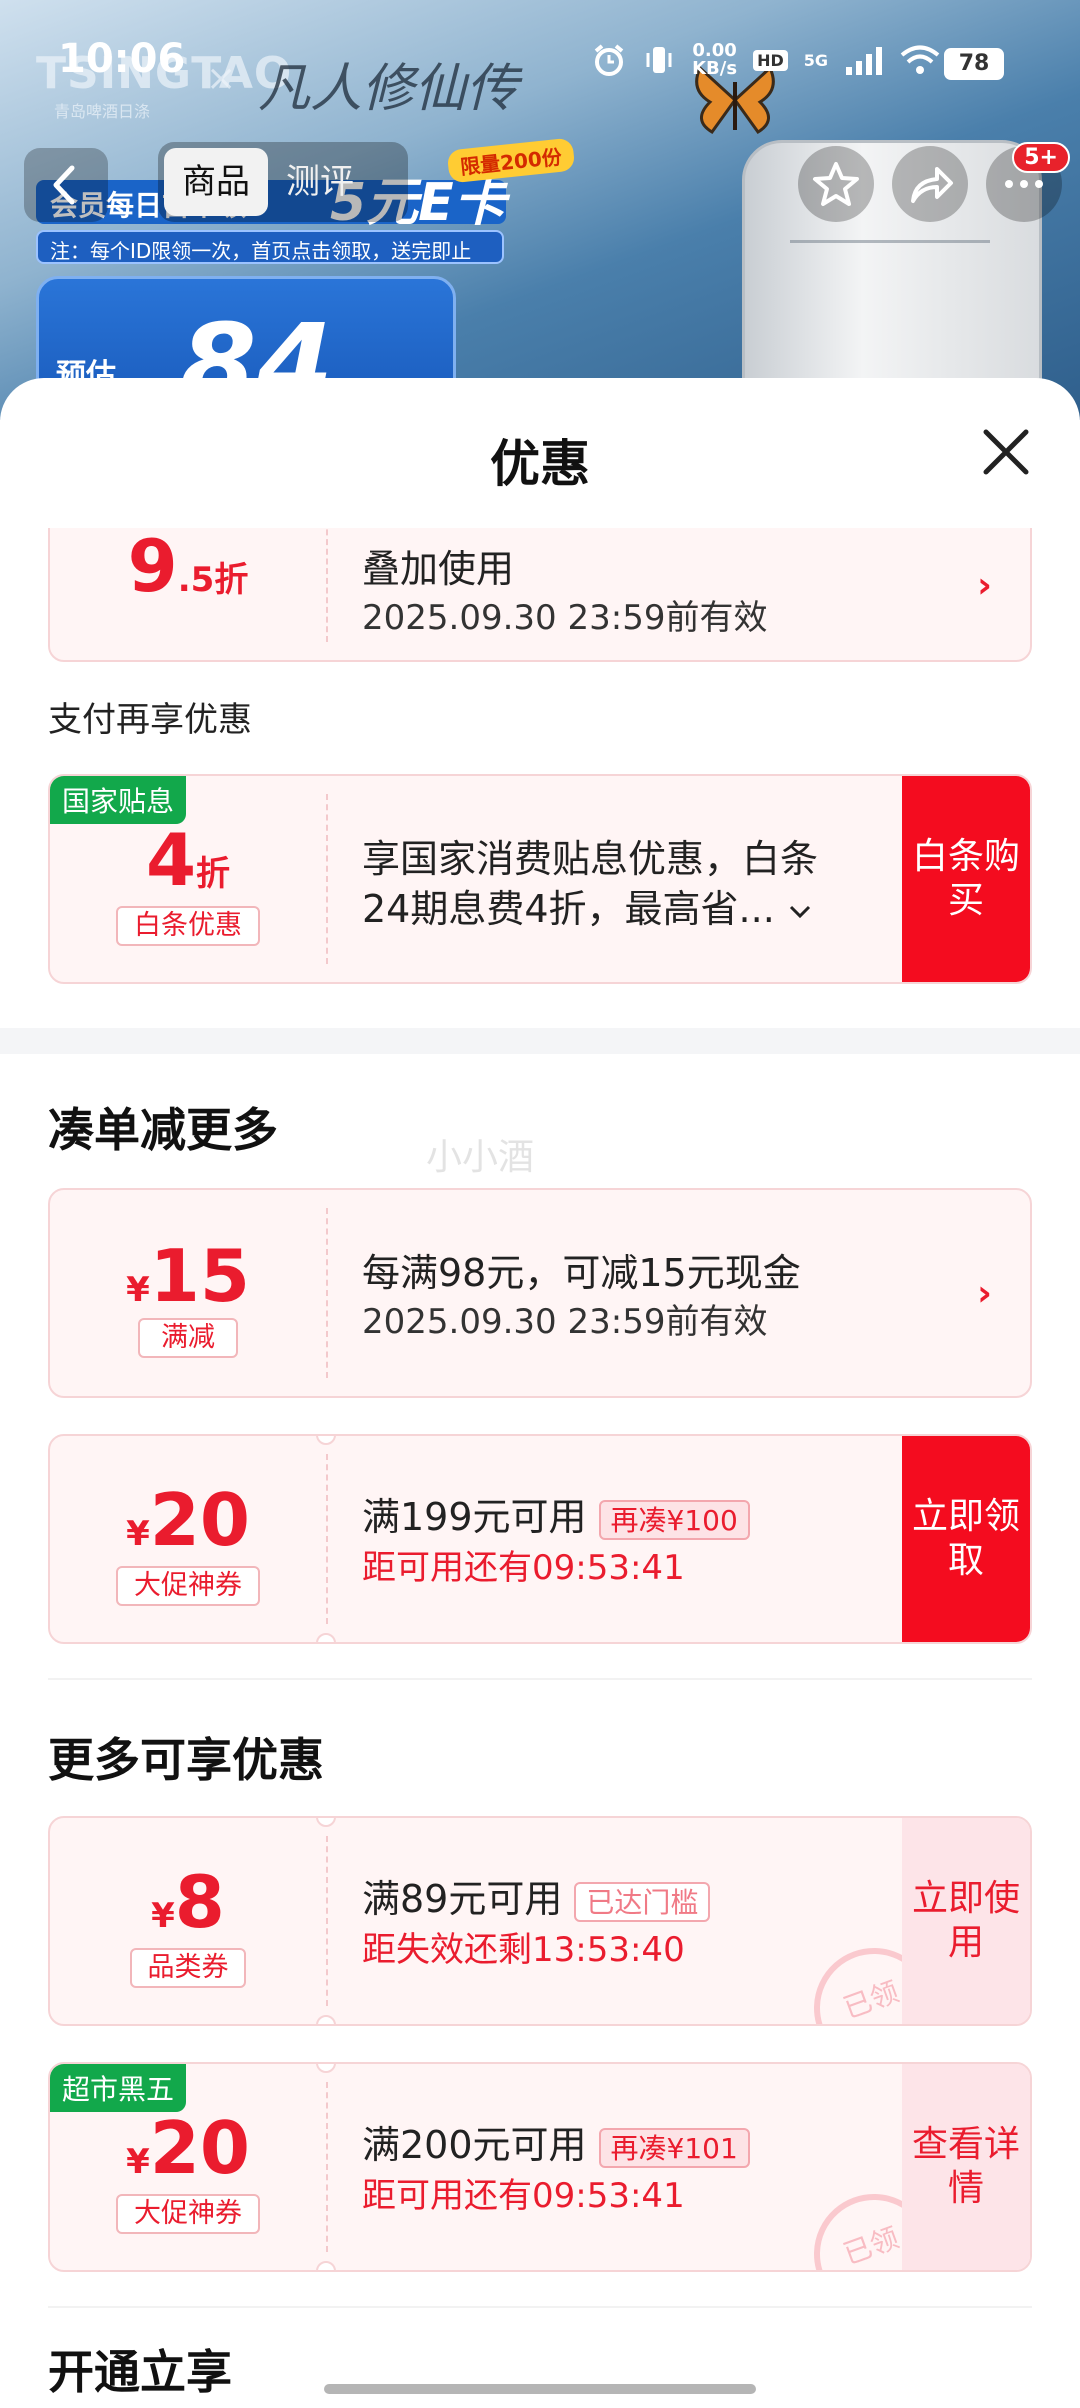  What do you see at coordinates (150, 720) in the screenshot?
I see `pay-section-label: 支付再享优惠` at bounding box center [150, 720].